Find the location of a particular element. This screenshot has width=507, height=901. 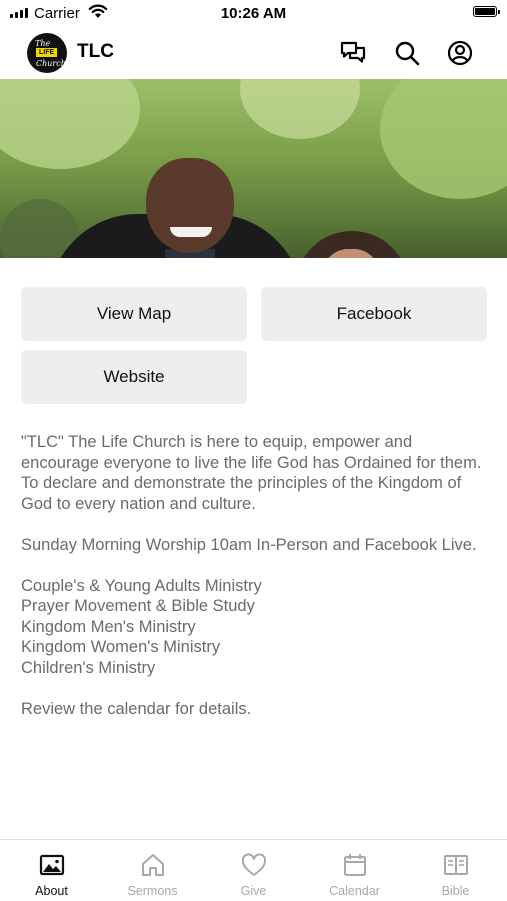

ministry-item: Children's Ministry is located at coordinates (88, 667).